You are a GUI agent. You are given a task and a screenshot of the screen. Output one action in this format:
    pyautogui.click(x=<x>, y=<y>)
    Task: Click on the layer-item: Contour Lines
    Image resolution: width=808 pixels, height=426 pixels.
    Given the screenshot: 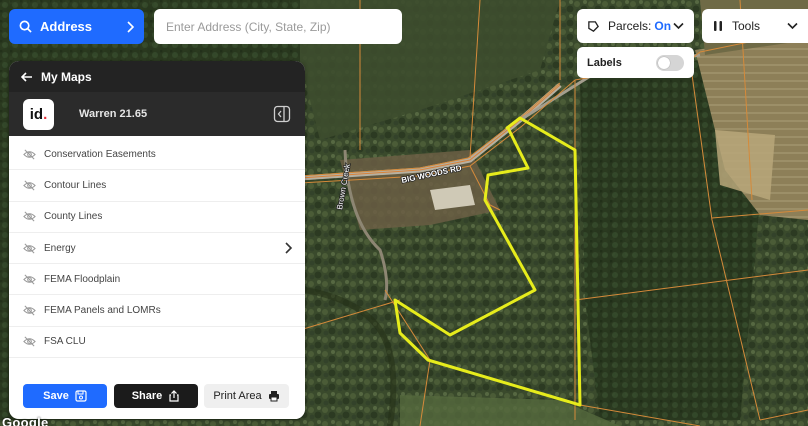 What is the action you would take?
    pyautogui.click(x=157, y=186)
    